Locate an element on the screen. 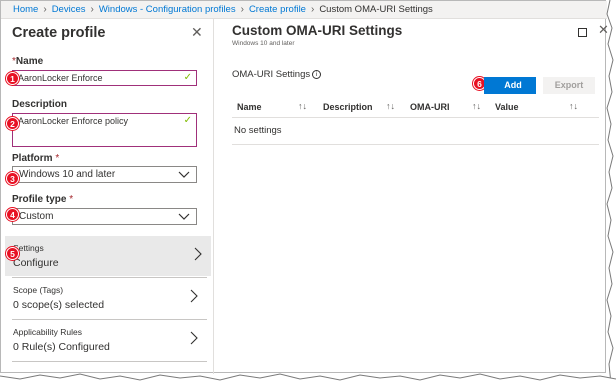 Image resolution: width=616 pixels, height=384 pixels. export-button: Export is located at coordinates (569, 85).